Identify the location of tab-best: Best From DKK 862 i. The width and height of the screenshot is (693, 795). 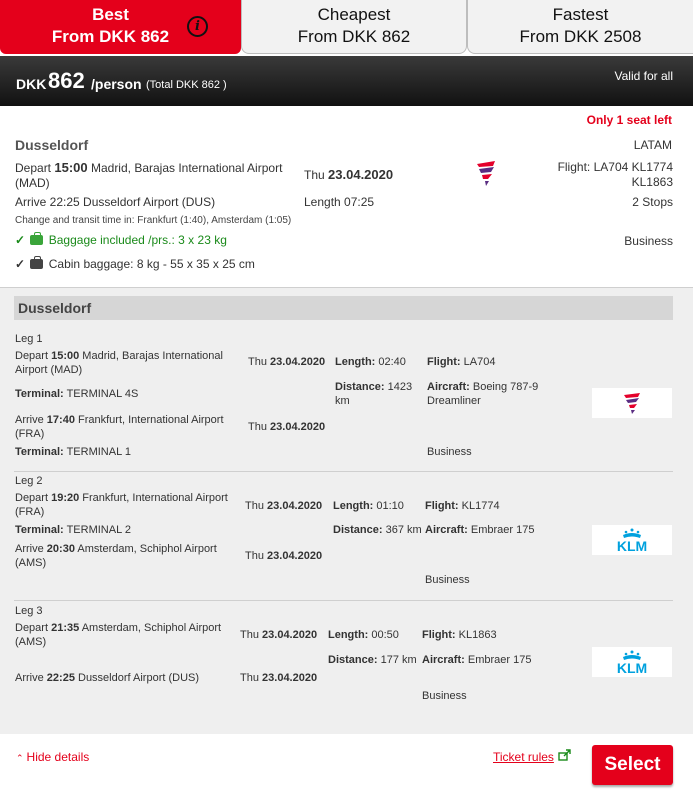
(120, 27).